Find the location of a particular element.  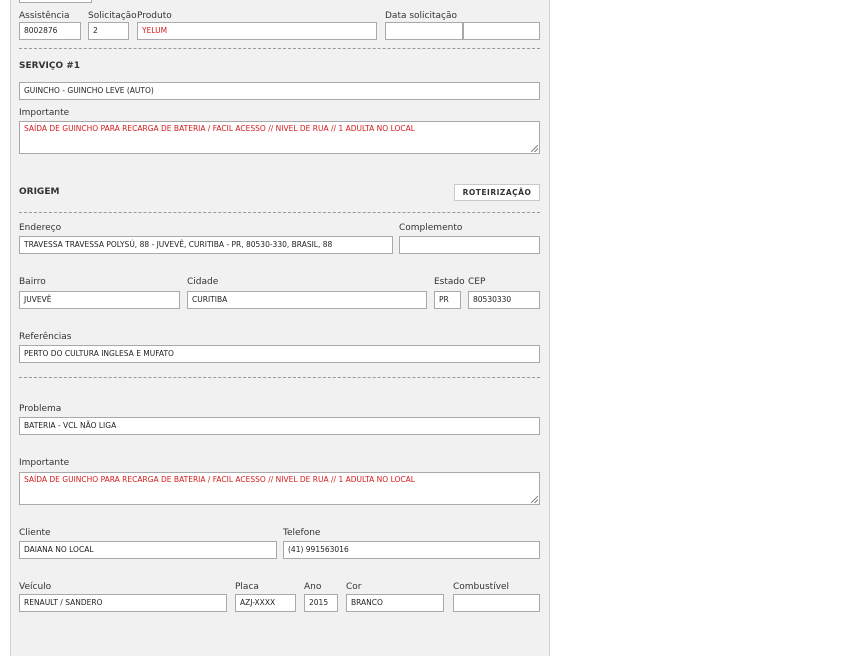

ano-label: Ano is located at coordinates (313, 587).